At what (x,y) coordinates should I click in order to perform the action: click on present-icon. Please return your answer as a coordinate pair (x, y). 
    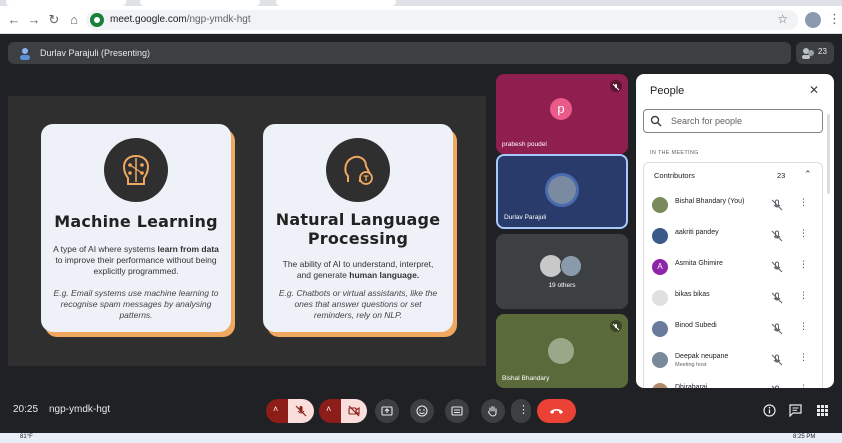
    Looking at the image, I should click on (387, 411).